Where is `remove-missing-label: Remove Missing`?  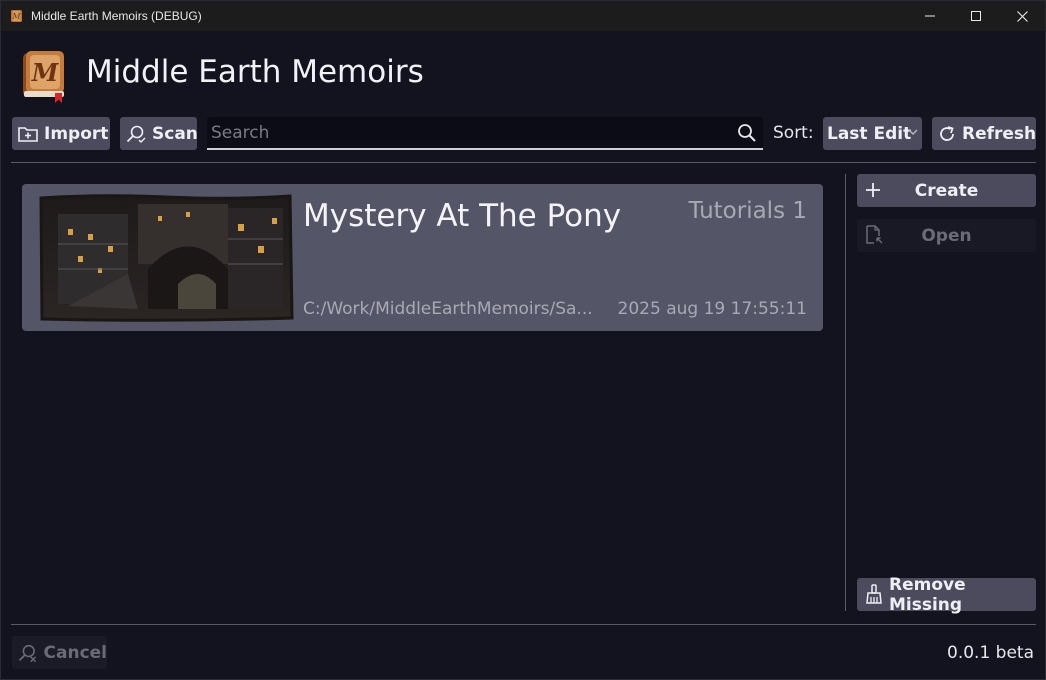
remove-missing-label: Remove Missing is located at coordinates (927, 594).